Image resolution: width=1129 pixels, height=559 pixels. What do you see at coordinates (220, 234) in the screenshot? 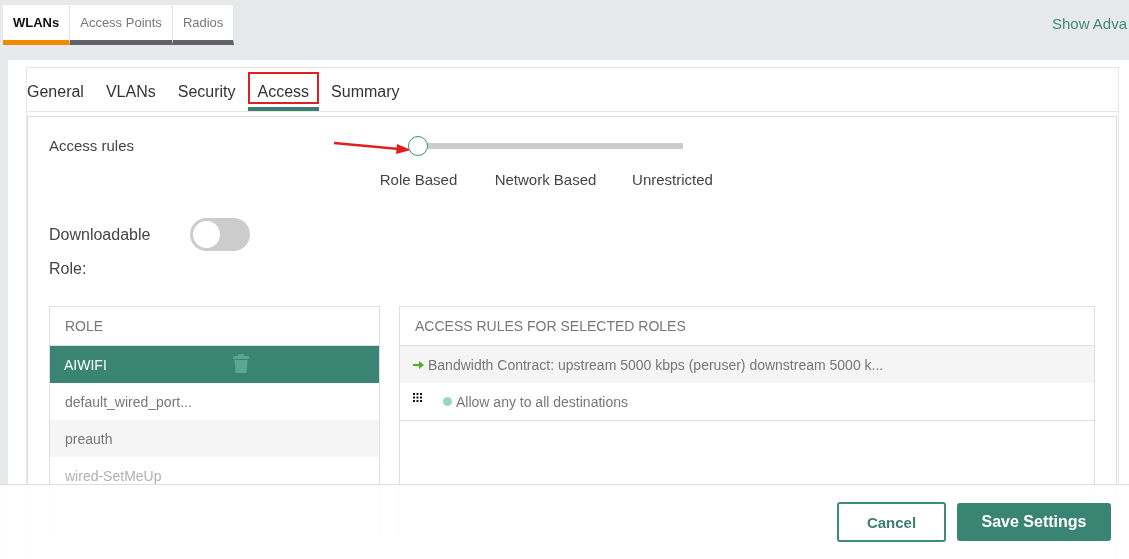
I see `downloadable-role-toggle` at bounding box center [220, 234].